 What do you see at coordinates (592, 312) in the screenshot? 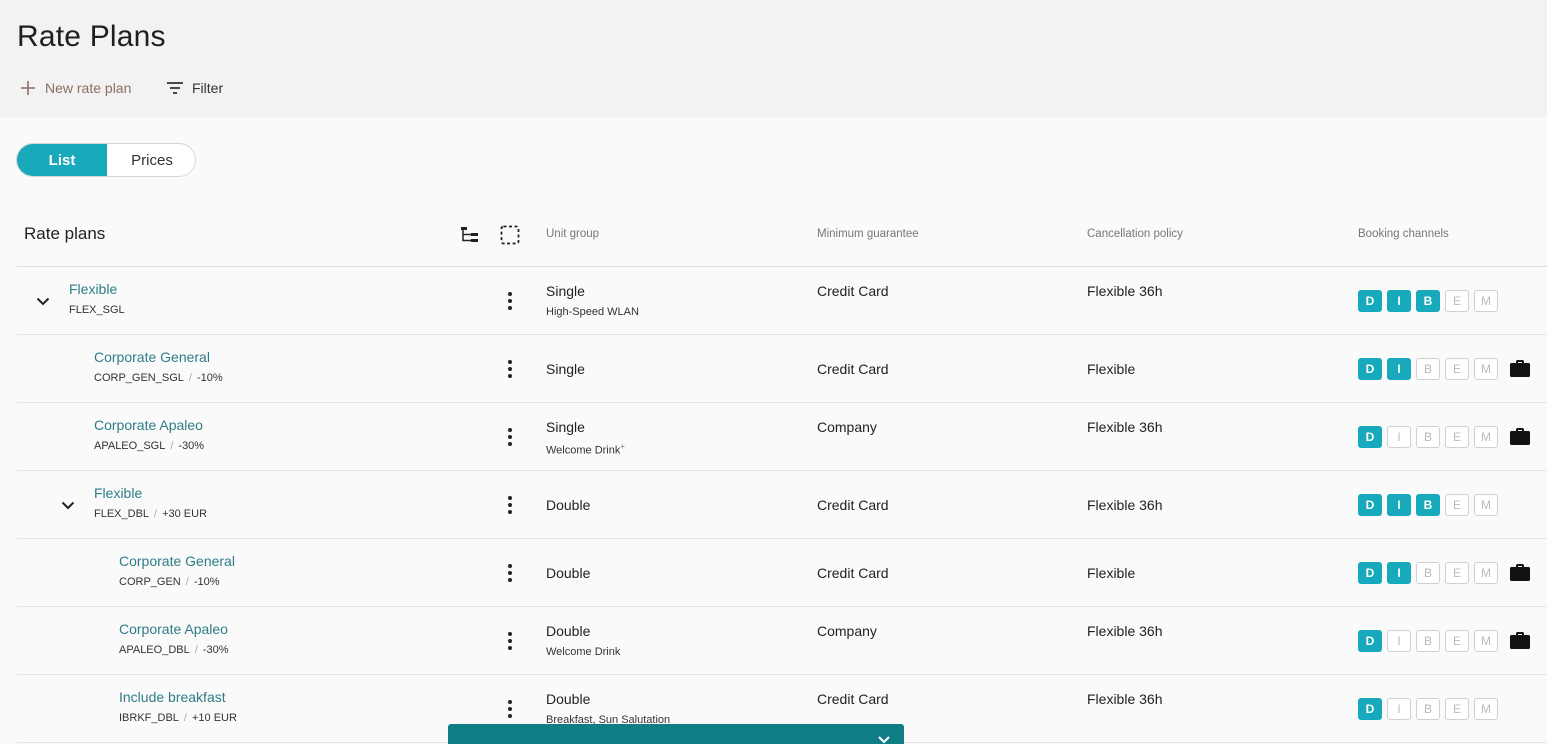
I see `unit-group-services-text: High-Speed WLAN` at bounding box center [592, 312].